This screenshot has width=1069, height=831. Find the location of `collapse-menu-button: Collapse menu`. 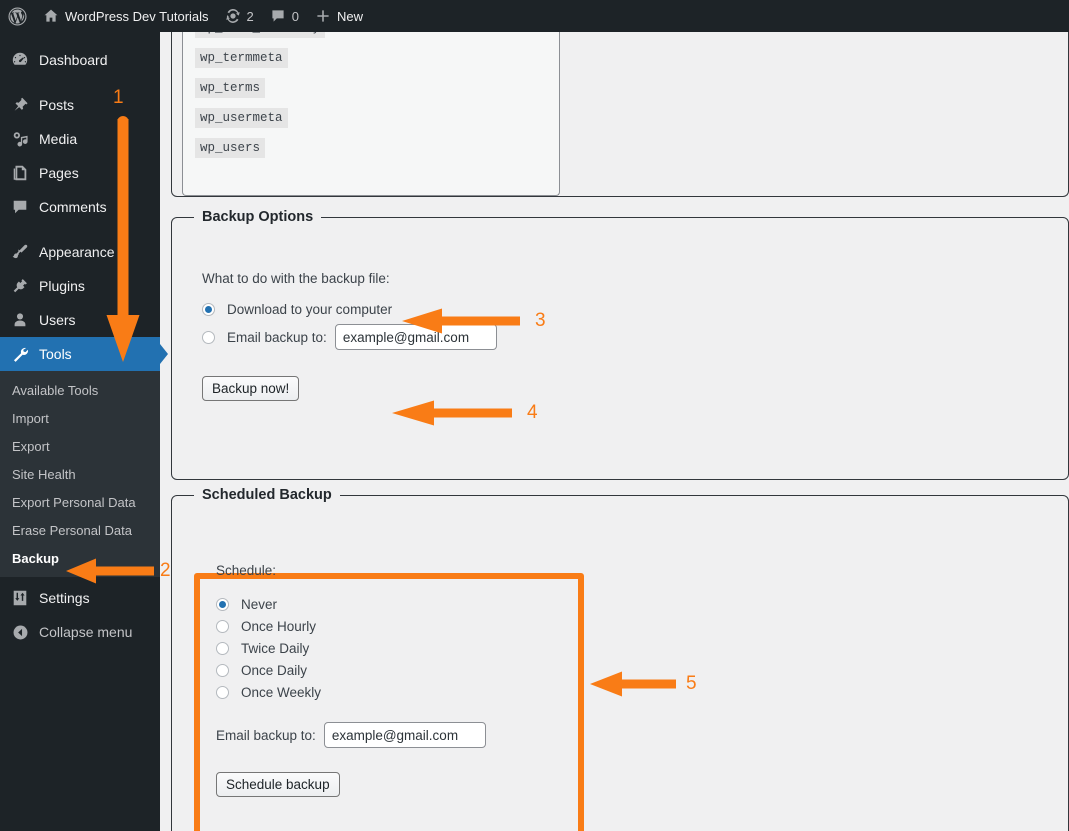

collapse-menu-button: Collapse menu is located at coordinates (80, 632).